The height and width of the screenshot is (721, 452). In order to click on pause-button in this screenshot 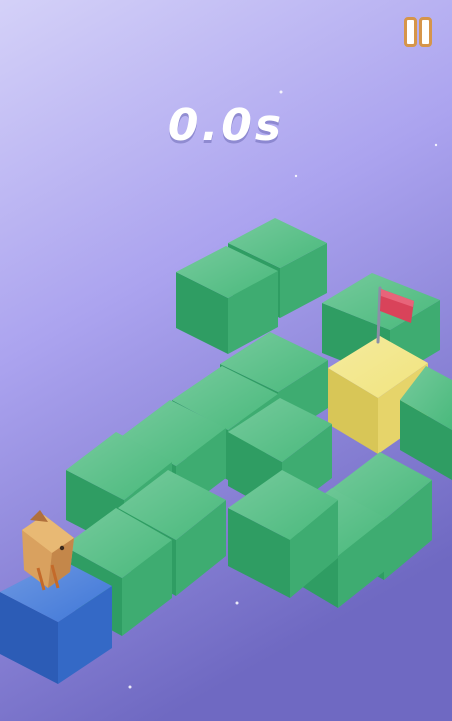, I will do `click(418, 30)`.